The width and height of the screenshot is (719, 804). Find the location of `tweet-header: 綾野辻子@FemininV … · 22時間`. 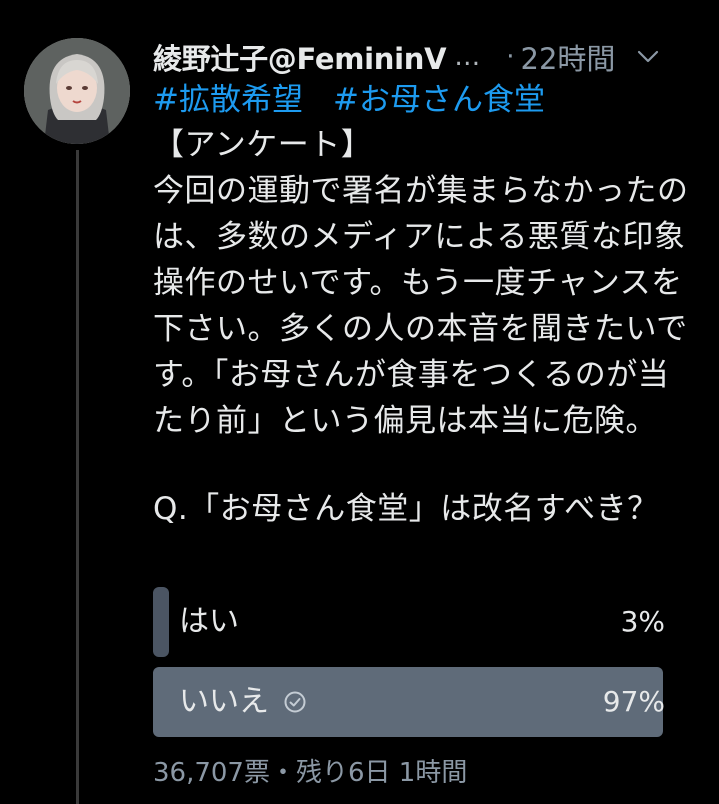

tweet-header: 綾野辻子@FemininV … · 22時間 is located at coordinates (425, 57).